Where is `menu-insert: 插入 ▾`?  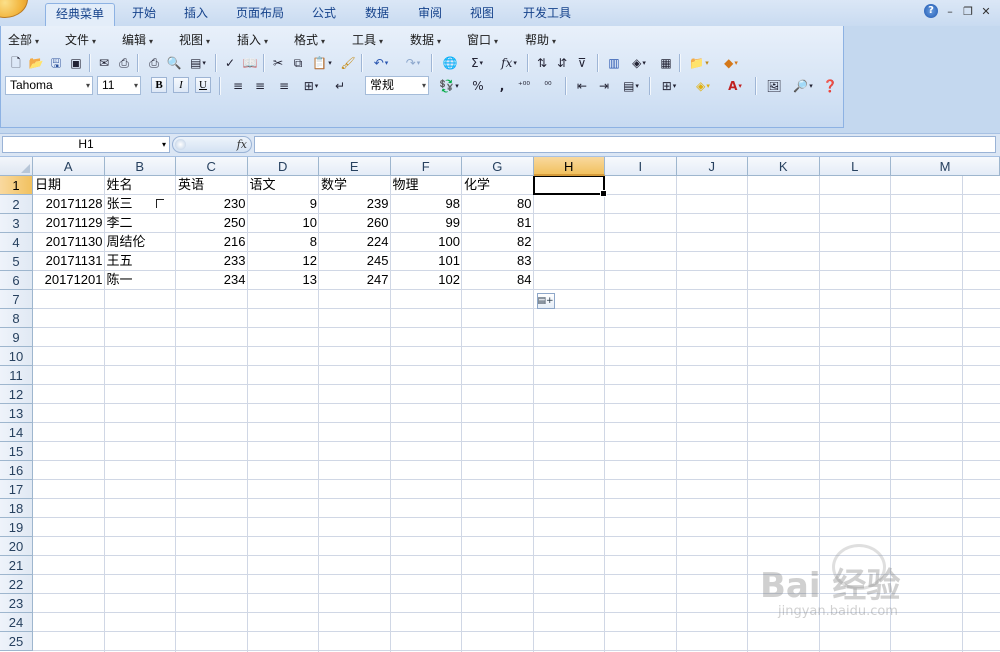
menu-insert: 插入 ▾ is located at coordinates (252, 40).